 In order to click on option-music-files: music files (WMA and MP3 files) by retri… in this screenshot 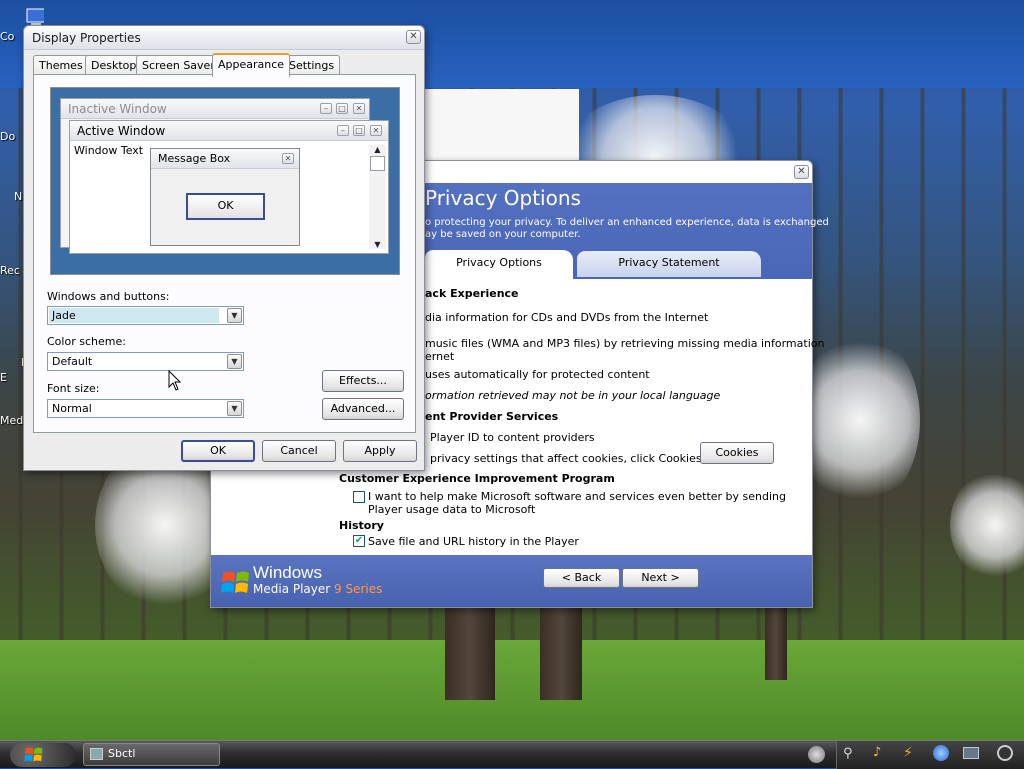, I will do `click(624, 343)`.